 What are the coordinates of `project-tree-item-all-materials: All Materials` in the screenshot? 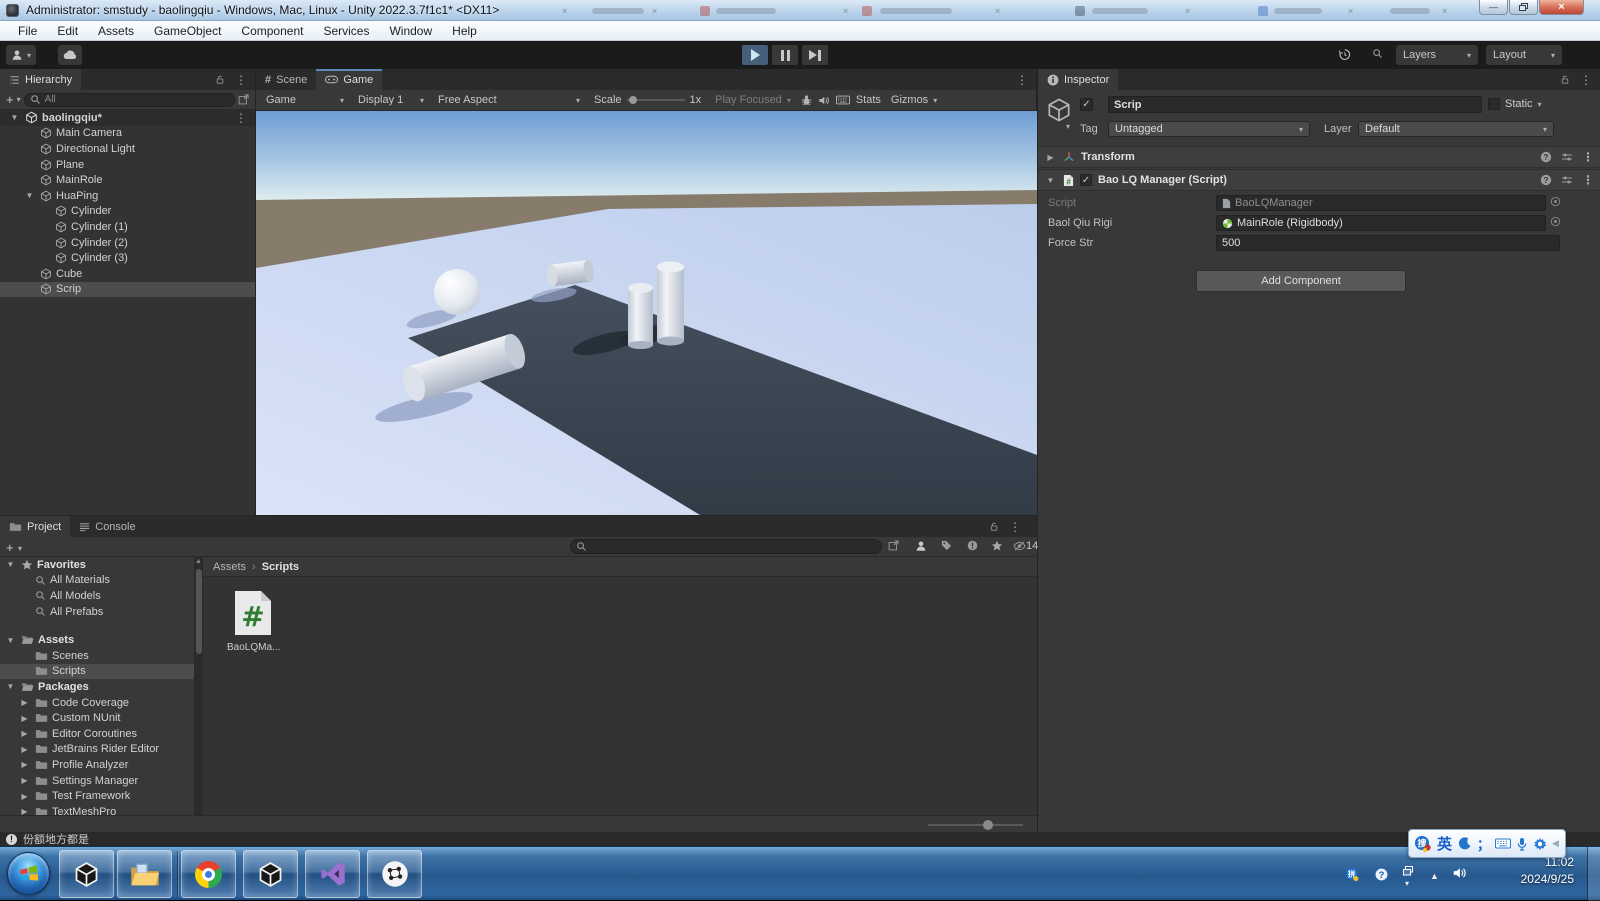 It's located at (97, 581).